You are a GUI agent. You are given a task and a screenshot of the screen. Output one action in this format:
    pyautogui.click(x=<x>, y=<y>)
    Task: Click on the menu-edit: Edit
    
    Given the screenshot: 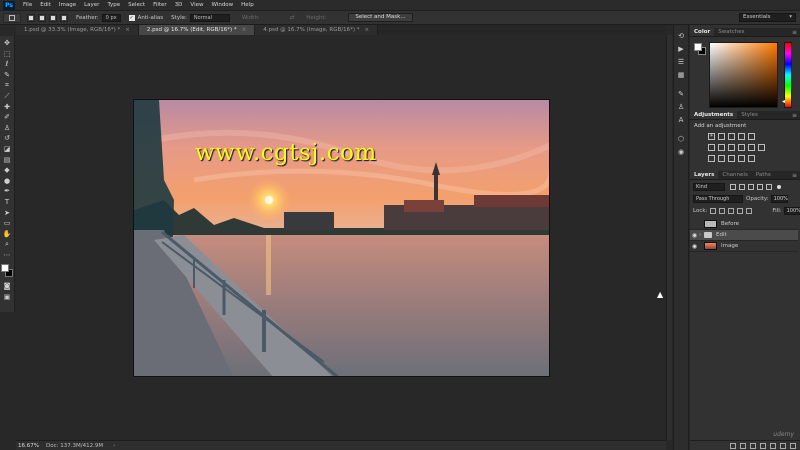 What is the action you would take?
    pyautogui.click(x=45, y=5)
    